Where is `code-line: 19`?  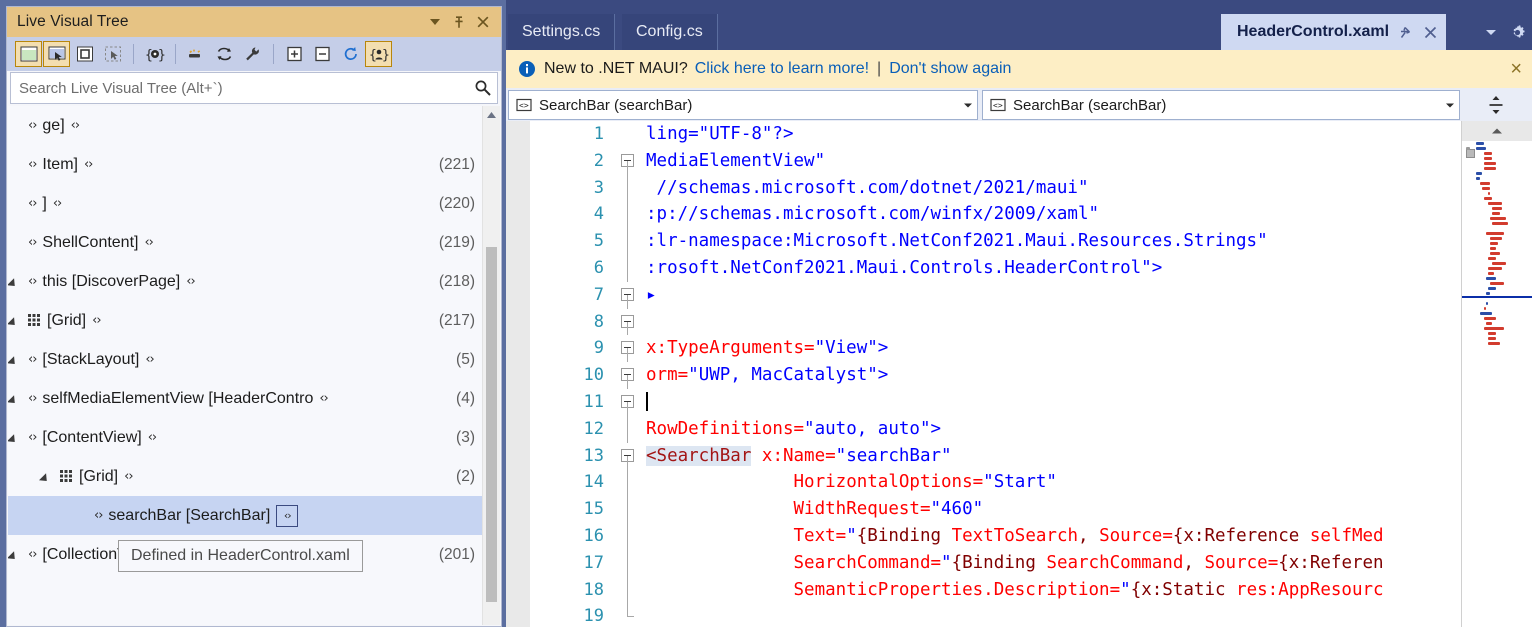
code-line: 19 is located at coordinates (996, 615).